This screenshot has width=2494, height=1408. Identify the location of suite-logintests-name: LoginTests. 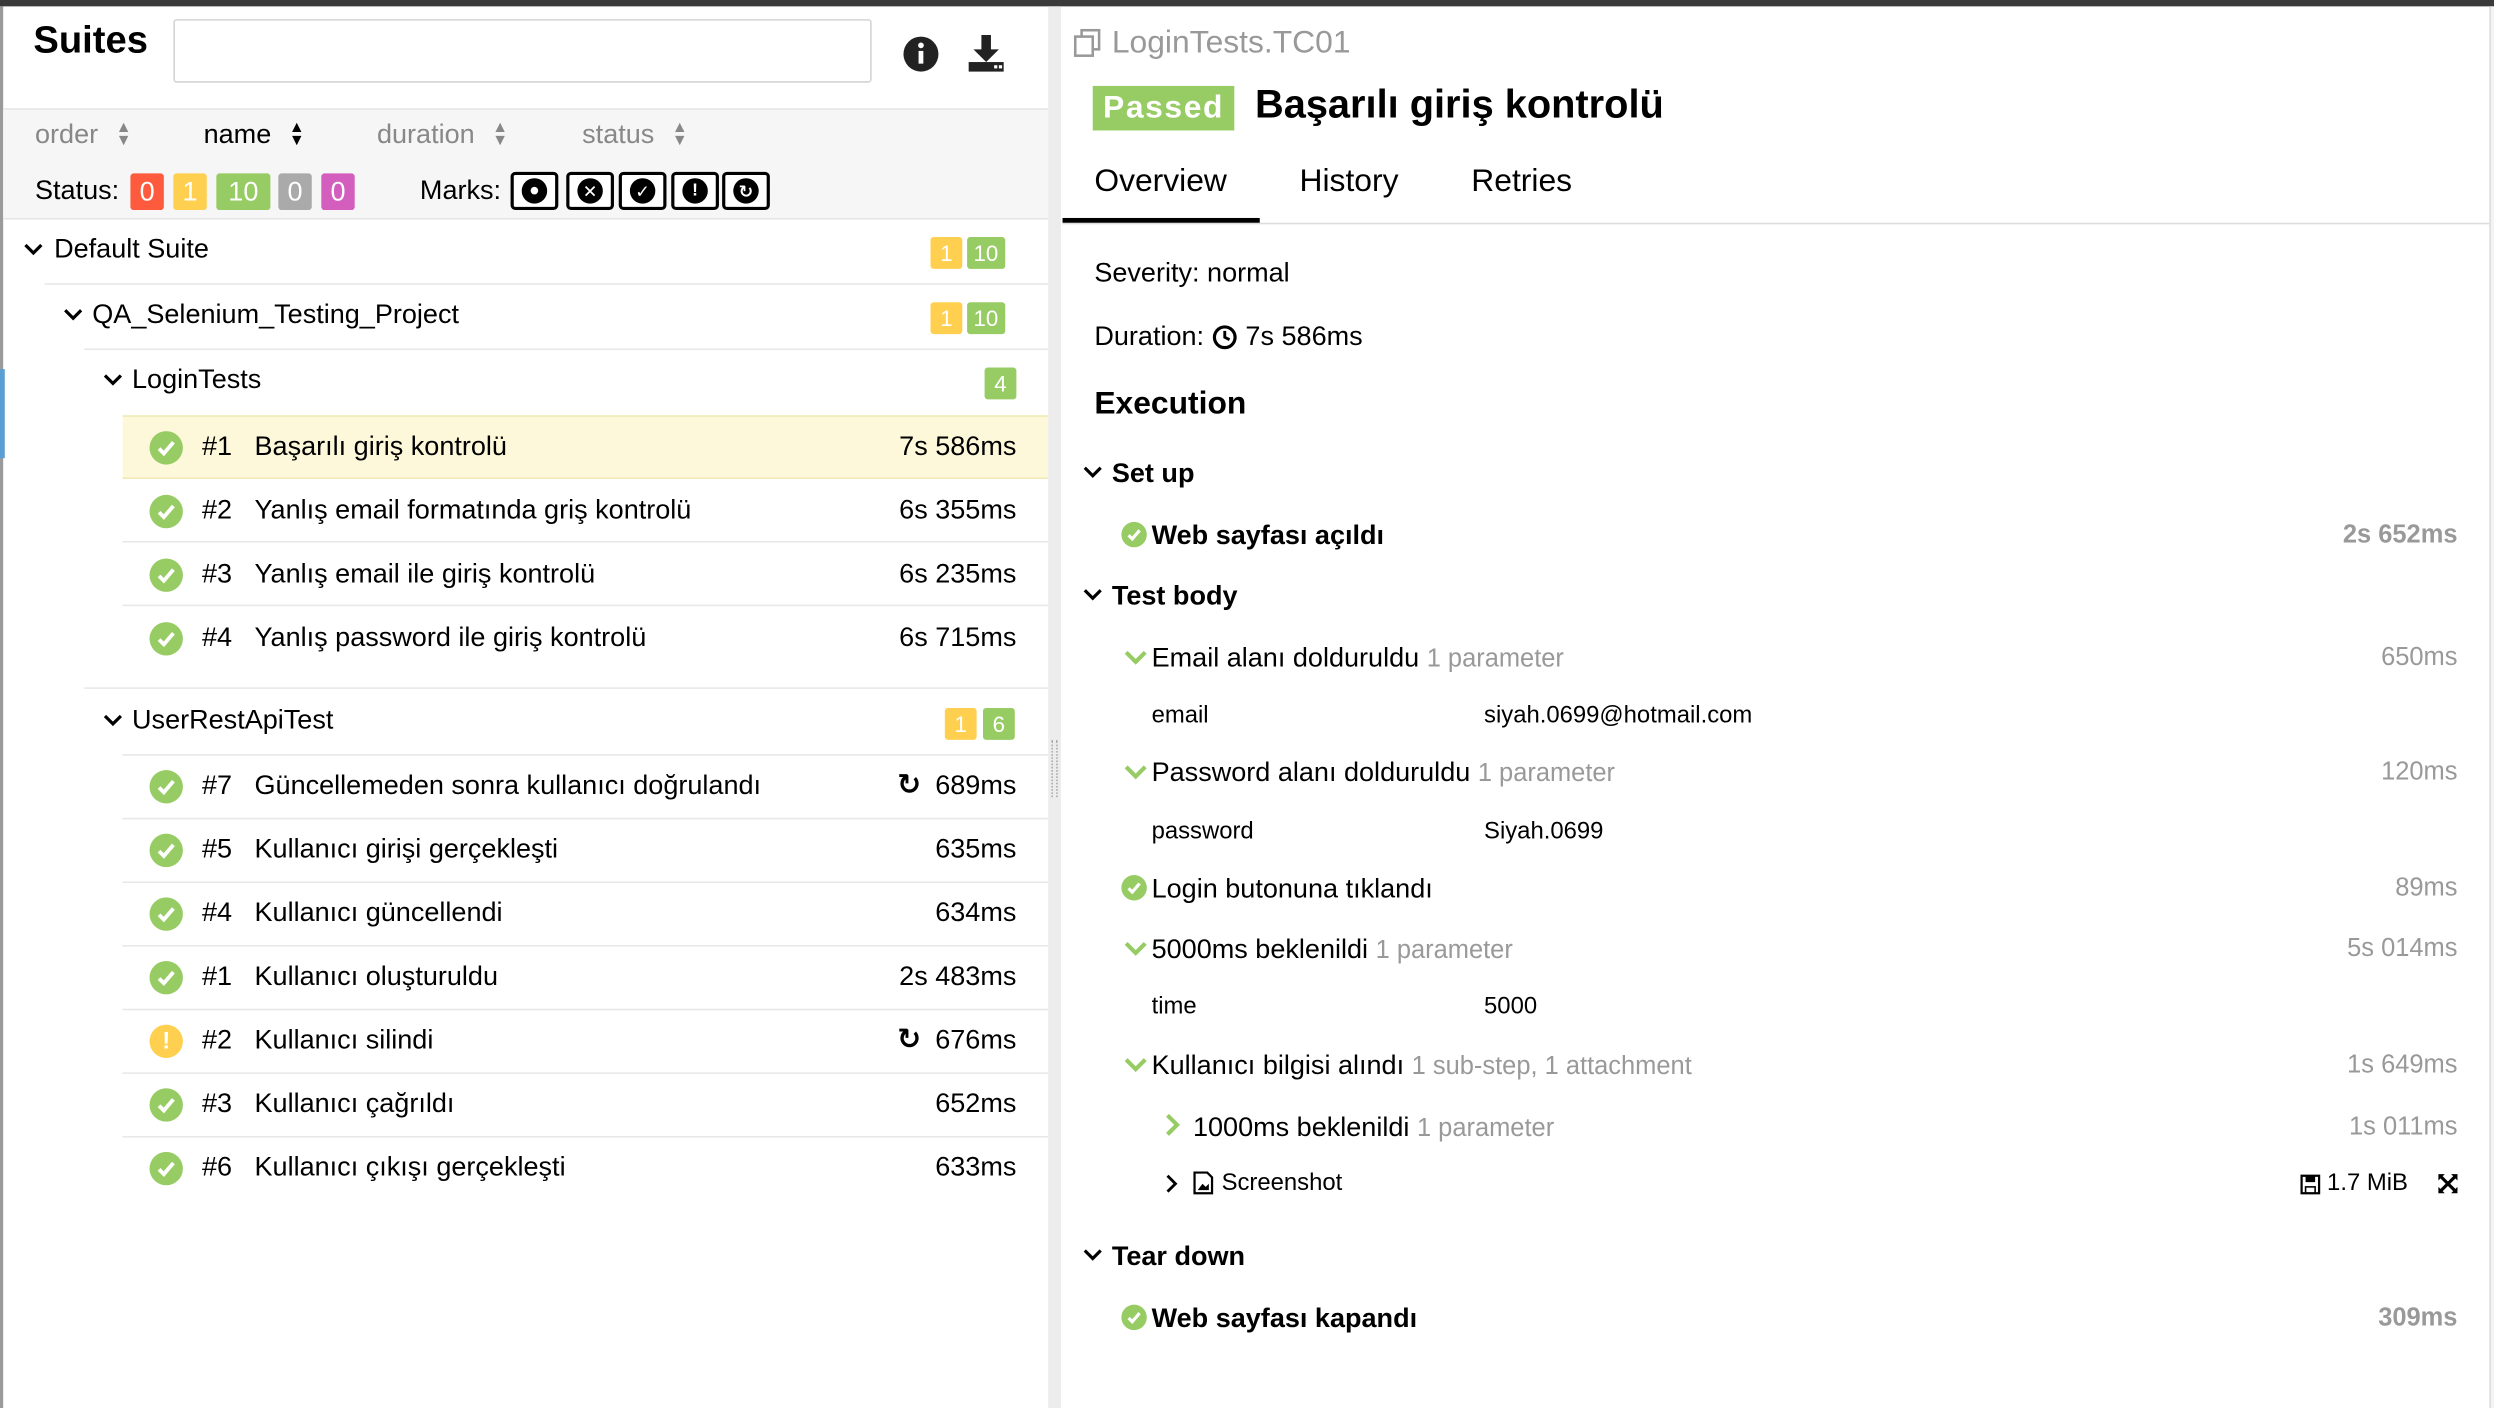
(196, 380).